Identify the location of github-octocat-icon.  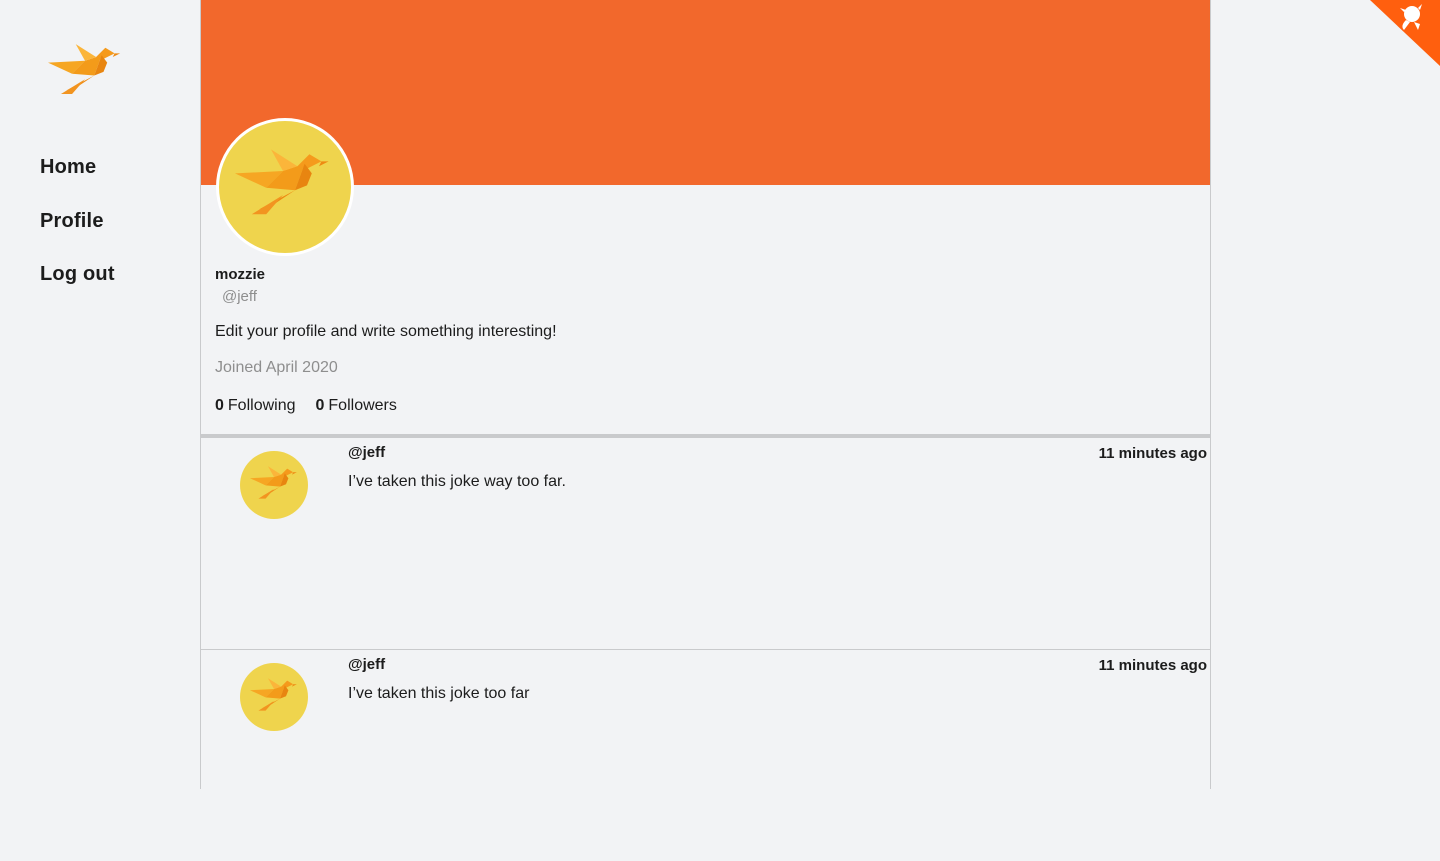
(1405, 33).